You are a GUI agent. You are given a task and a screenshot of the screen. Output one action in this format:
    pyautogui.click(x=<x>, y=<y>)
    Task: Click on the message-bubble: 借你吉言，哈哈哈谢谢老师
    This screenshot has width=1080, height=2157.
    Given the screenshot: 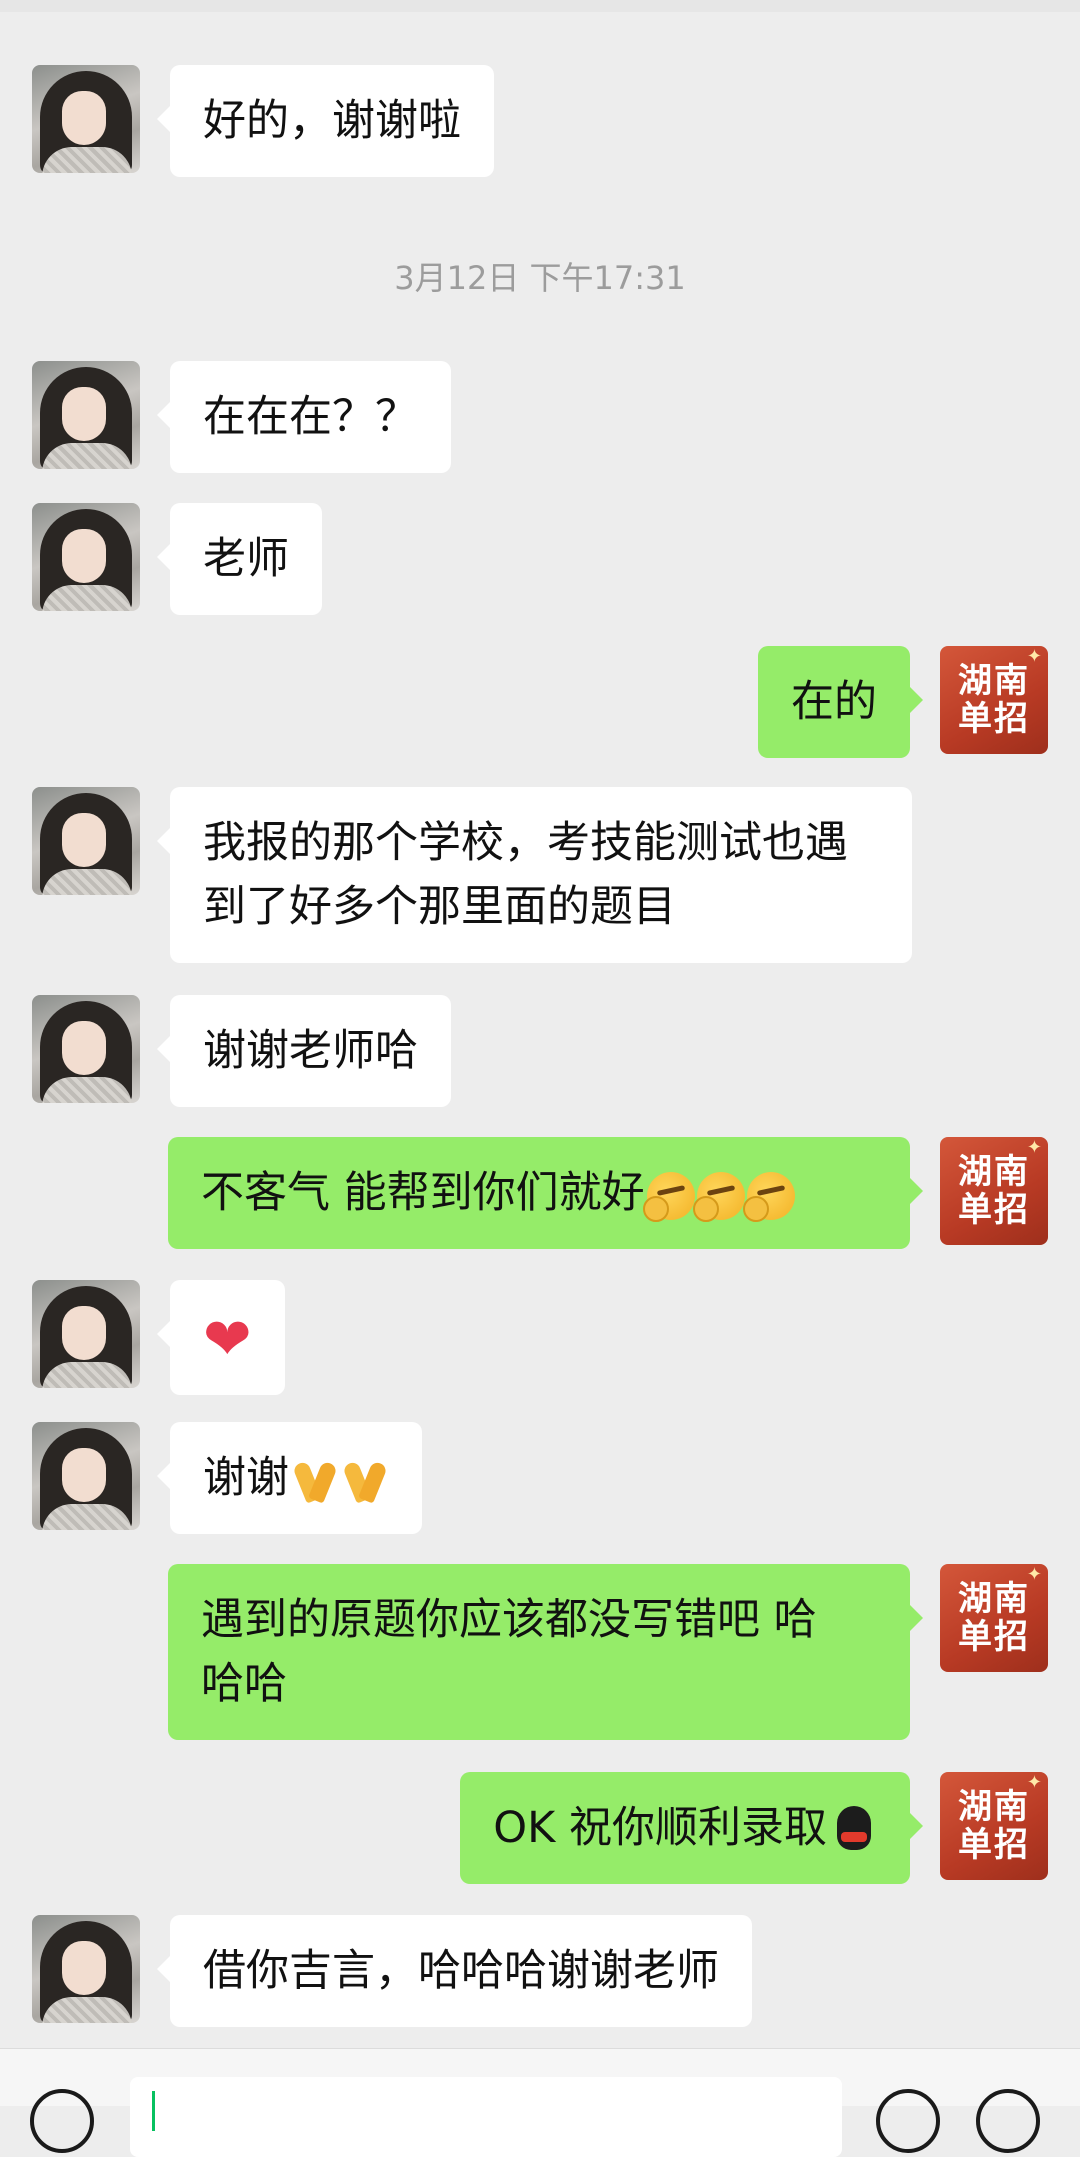 What is the action you would take?
    pyautogui.click(x=454, y=1971)
    